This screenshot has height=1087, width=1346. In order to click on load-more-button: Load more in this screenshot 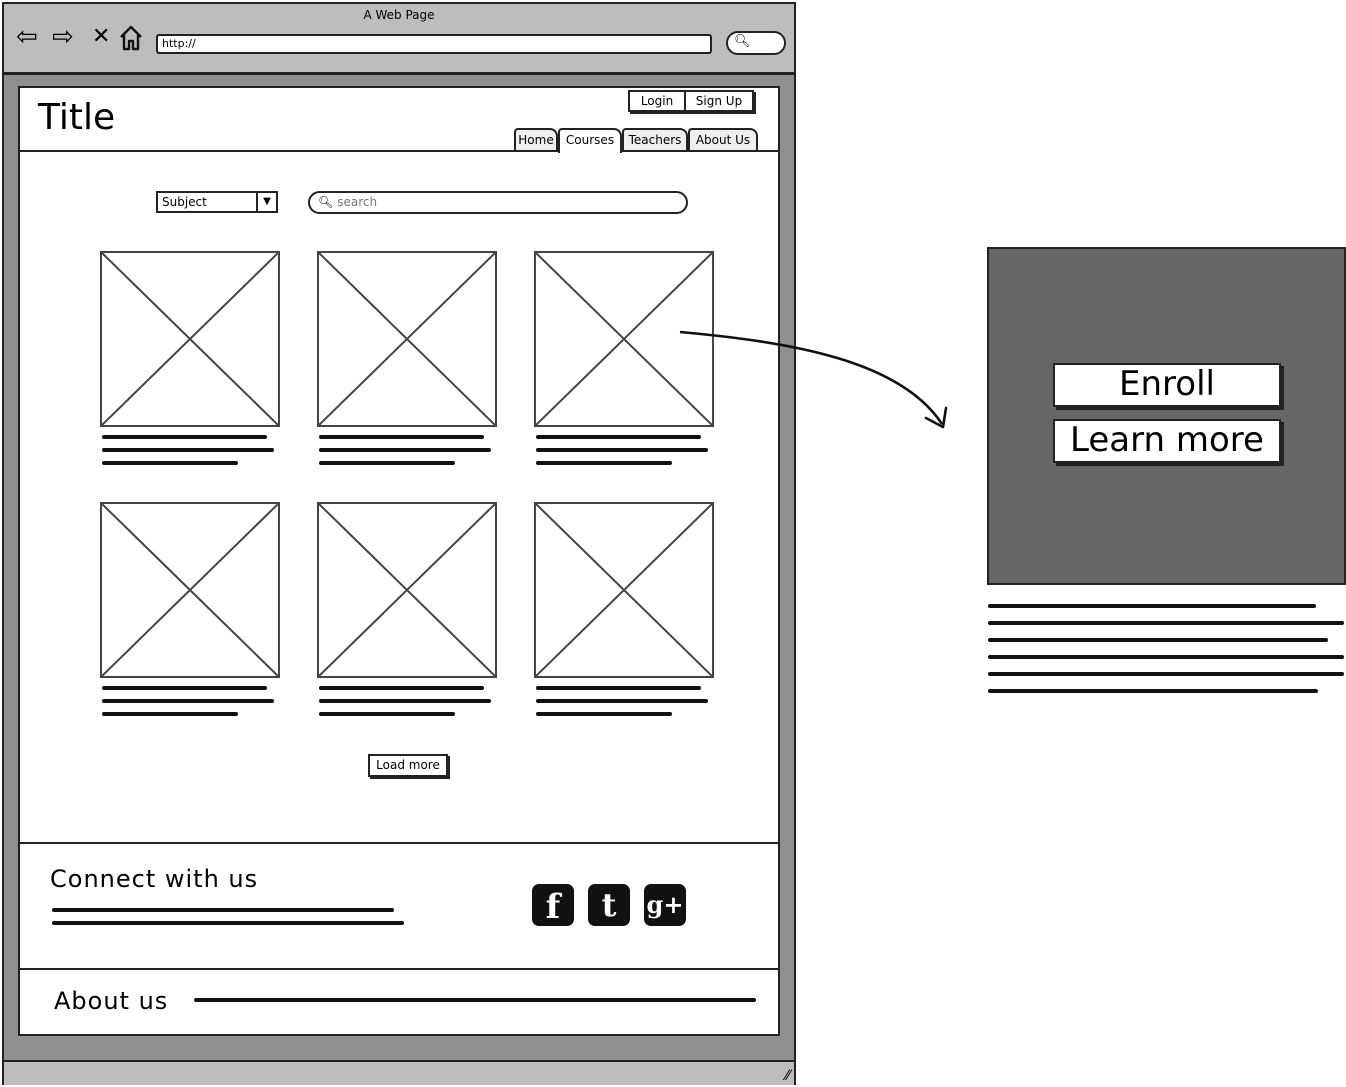, I will do `click(408, 765)`.